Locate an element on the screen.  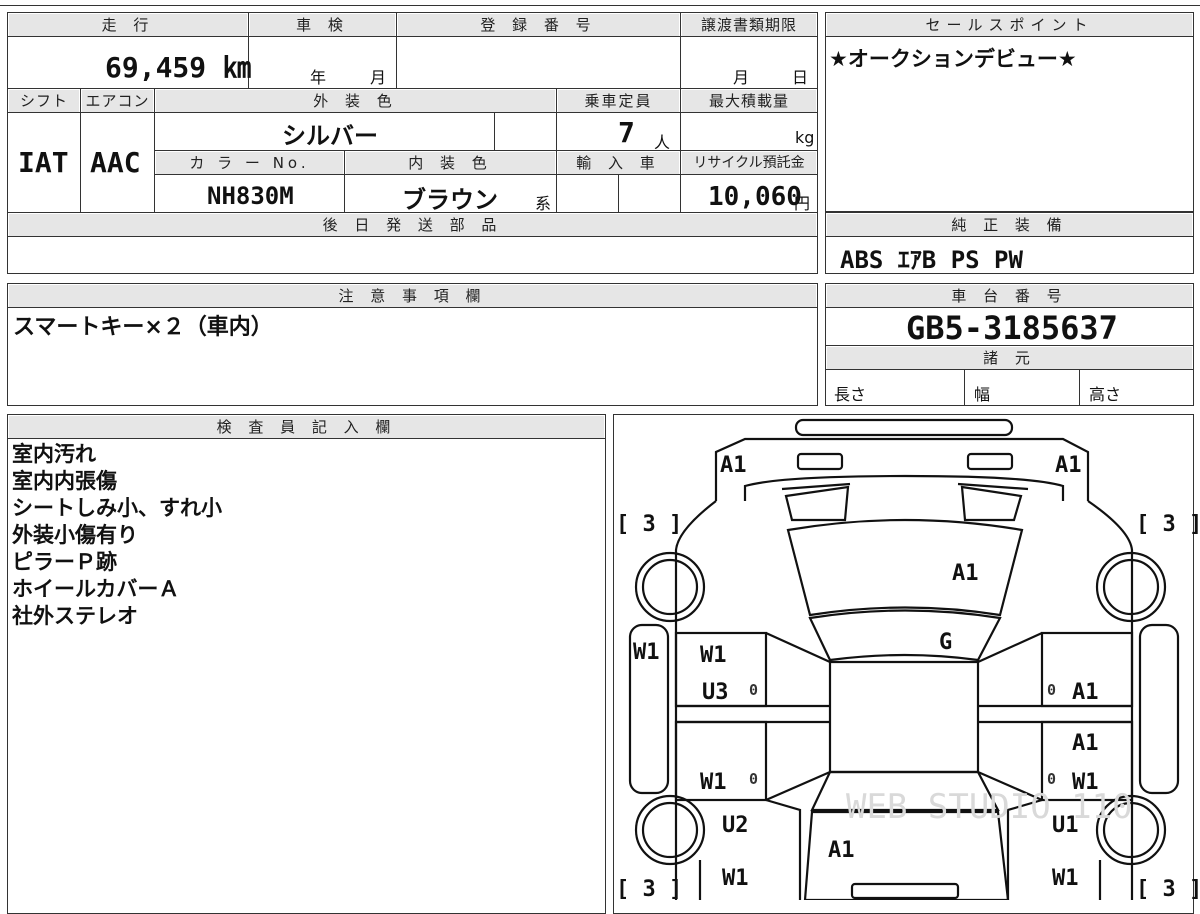
front-right-lamp is located at coordinates (990, 461).